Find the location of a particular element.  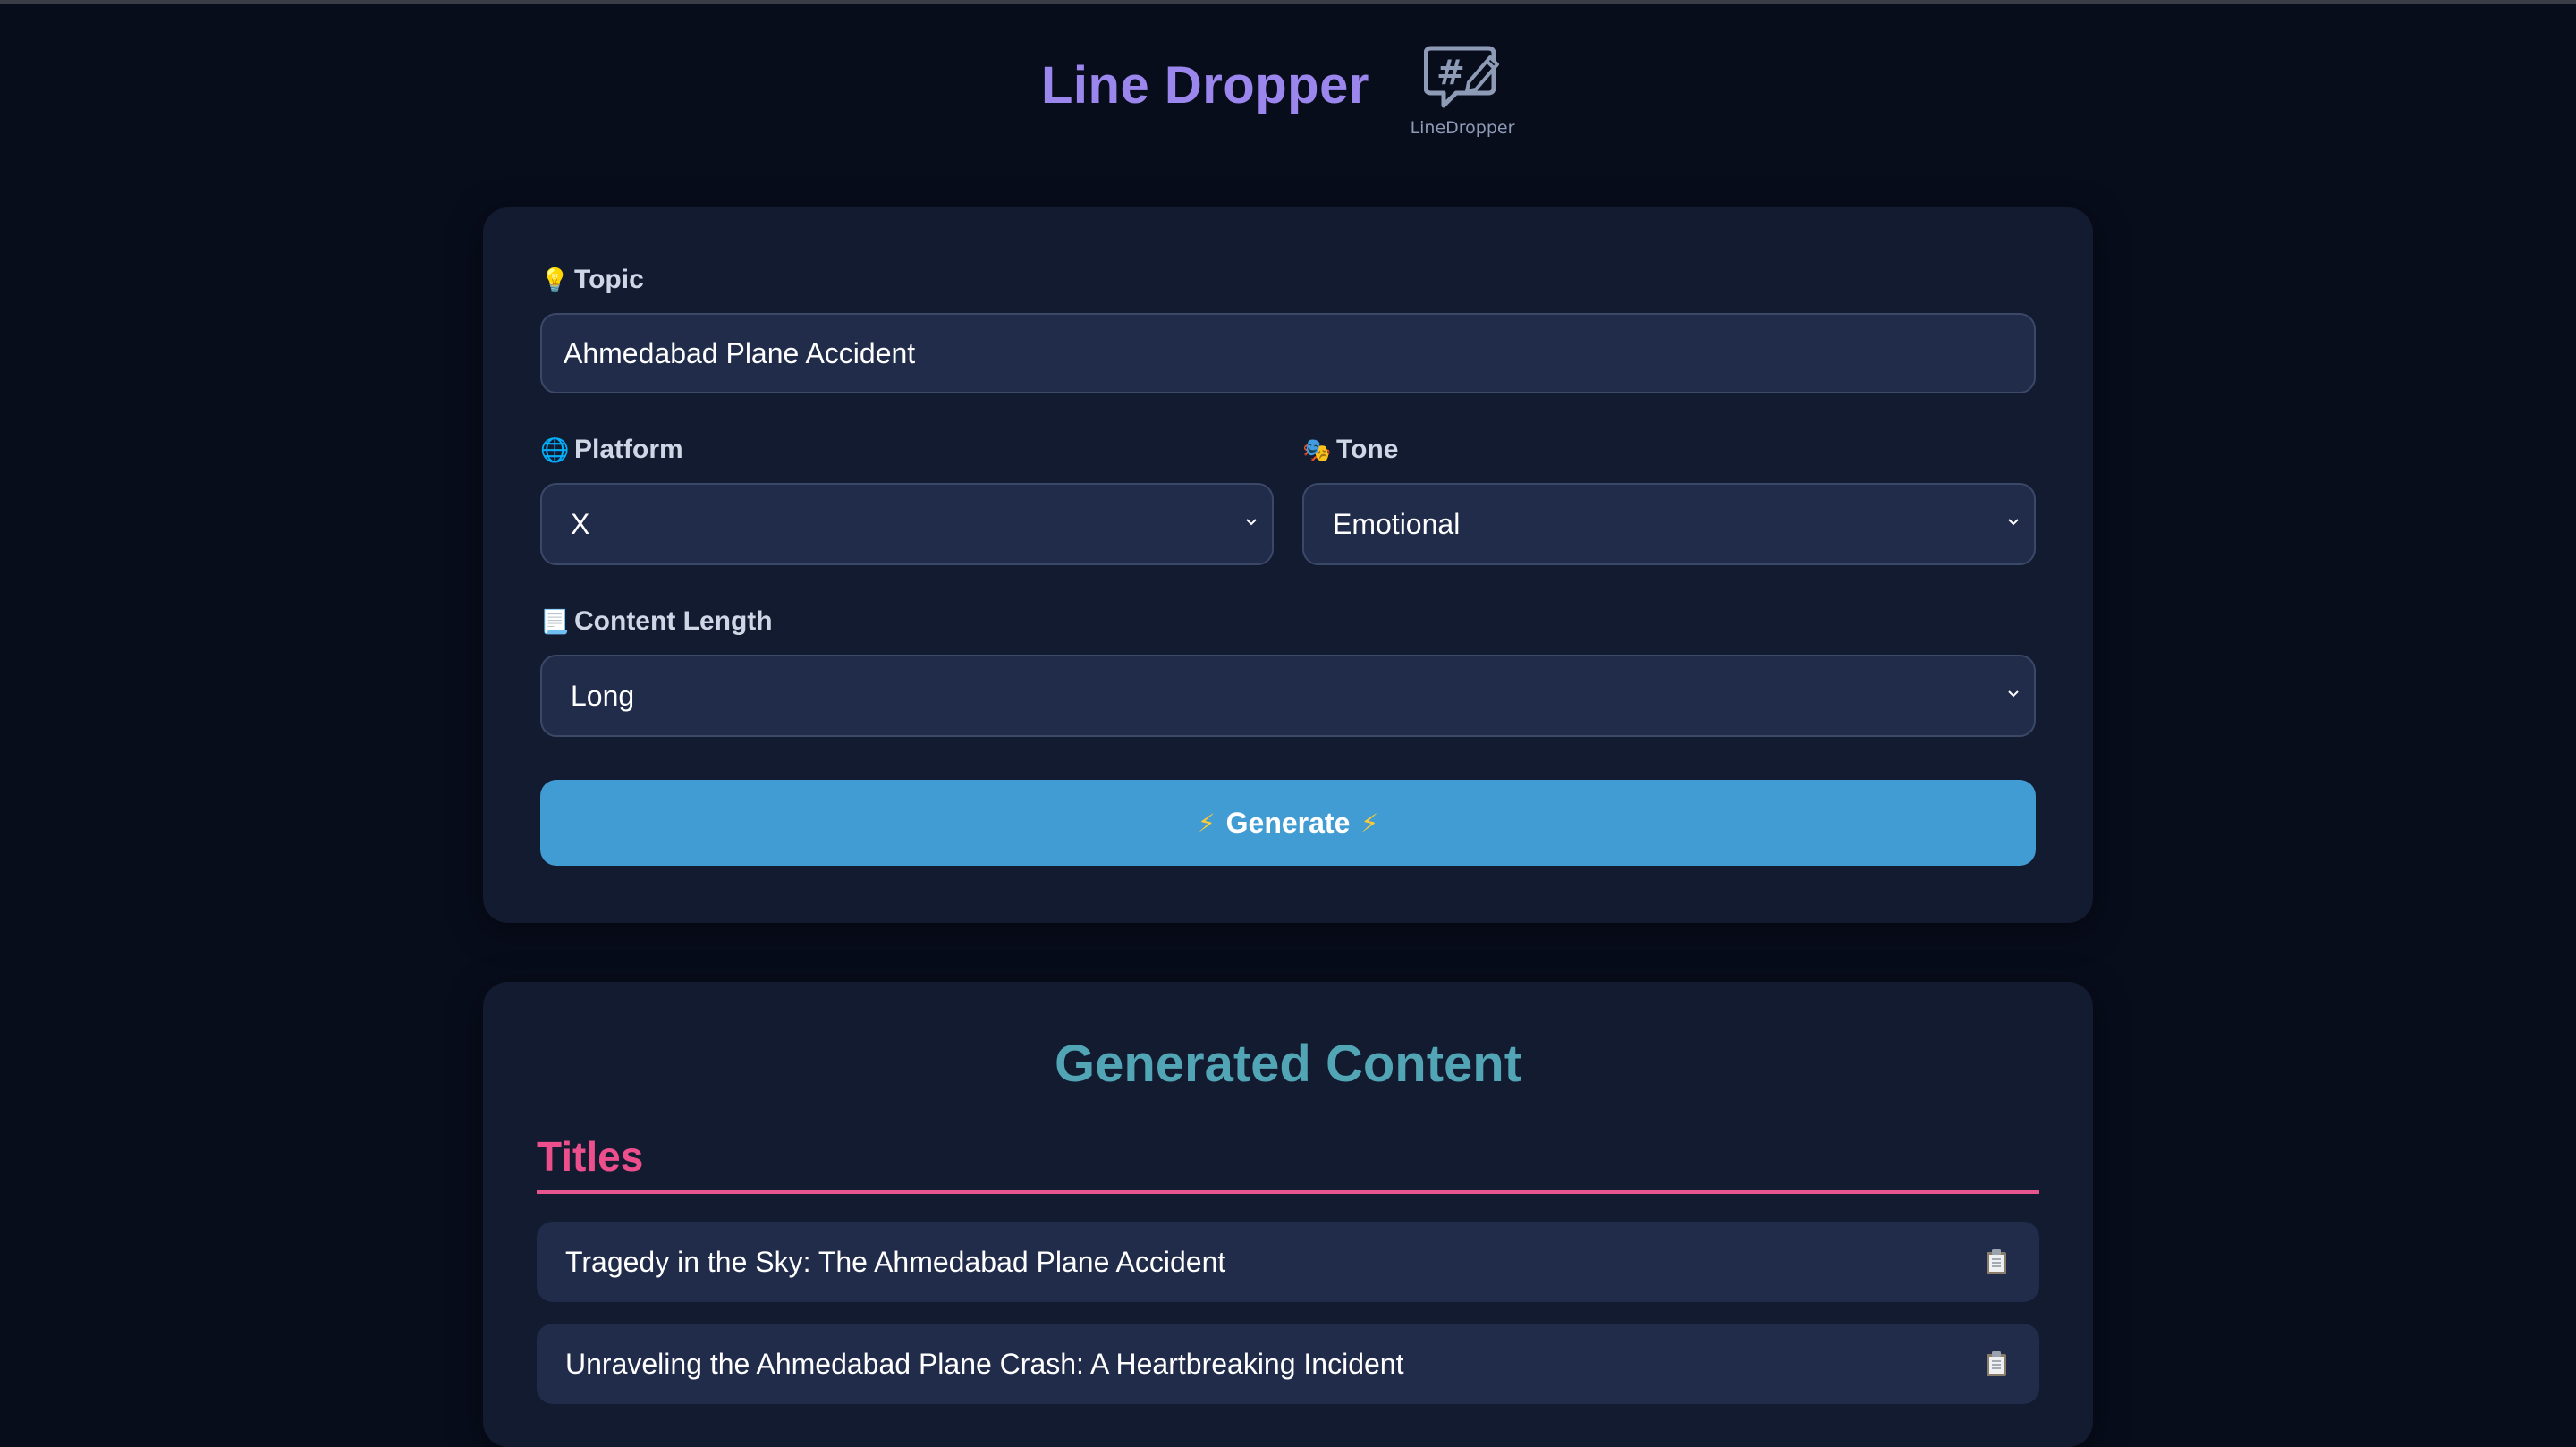

platform-select-value: X is located at coordinates (580, 523).